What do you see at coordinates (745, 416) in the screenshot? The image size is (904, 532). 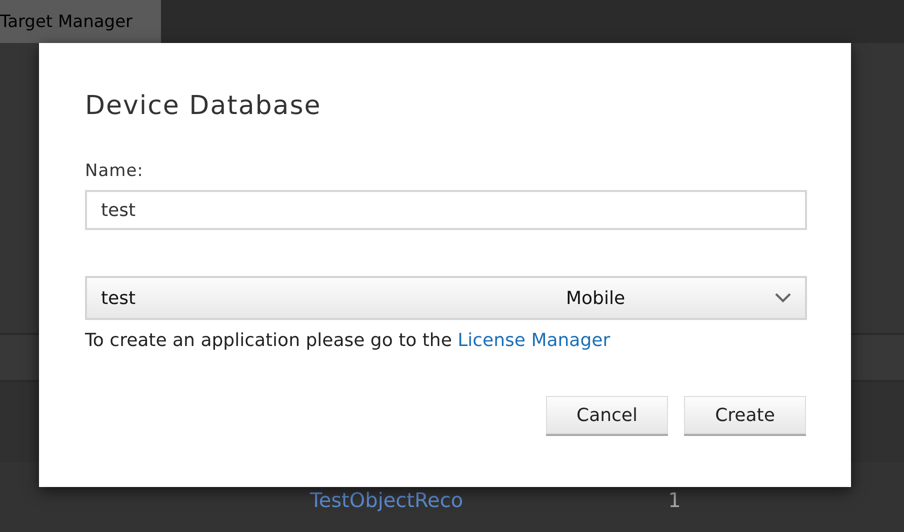 I see `create-button: Create` at bounding box center [745, 416].